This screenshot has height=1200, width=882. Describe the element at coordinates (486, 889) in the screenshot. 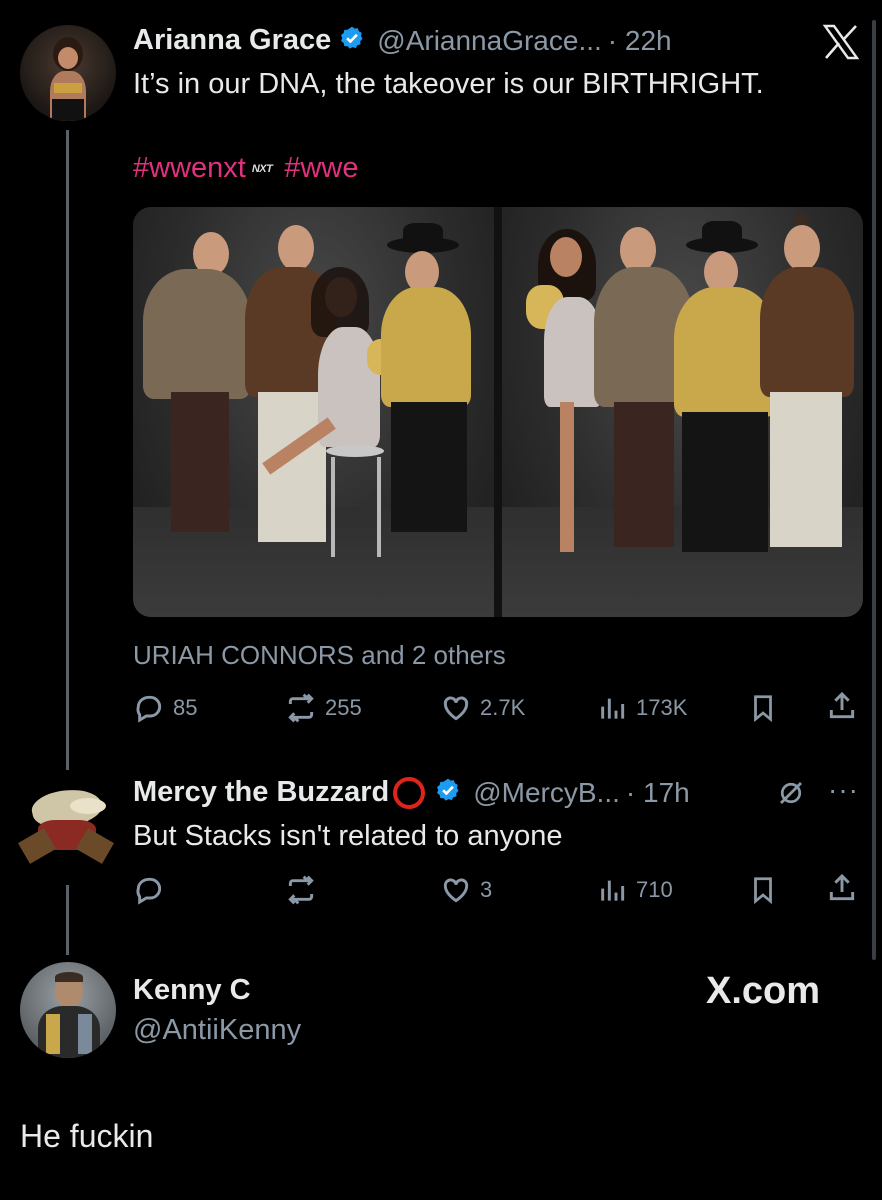

I see `like-count: 3` at that location.